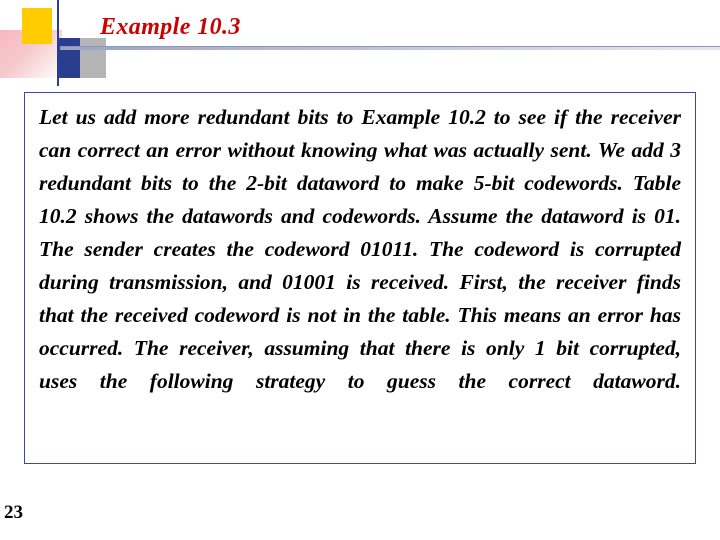 The width and height of the screenshot is (720, 540). What do you see at coordinates (69, 58) in the screenshot?
I see `decoration-blue-square` at bounding box center [69, 58].